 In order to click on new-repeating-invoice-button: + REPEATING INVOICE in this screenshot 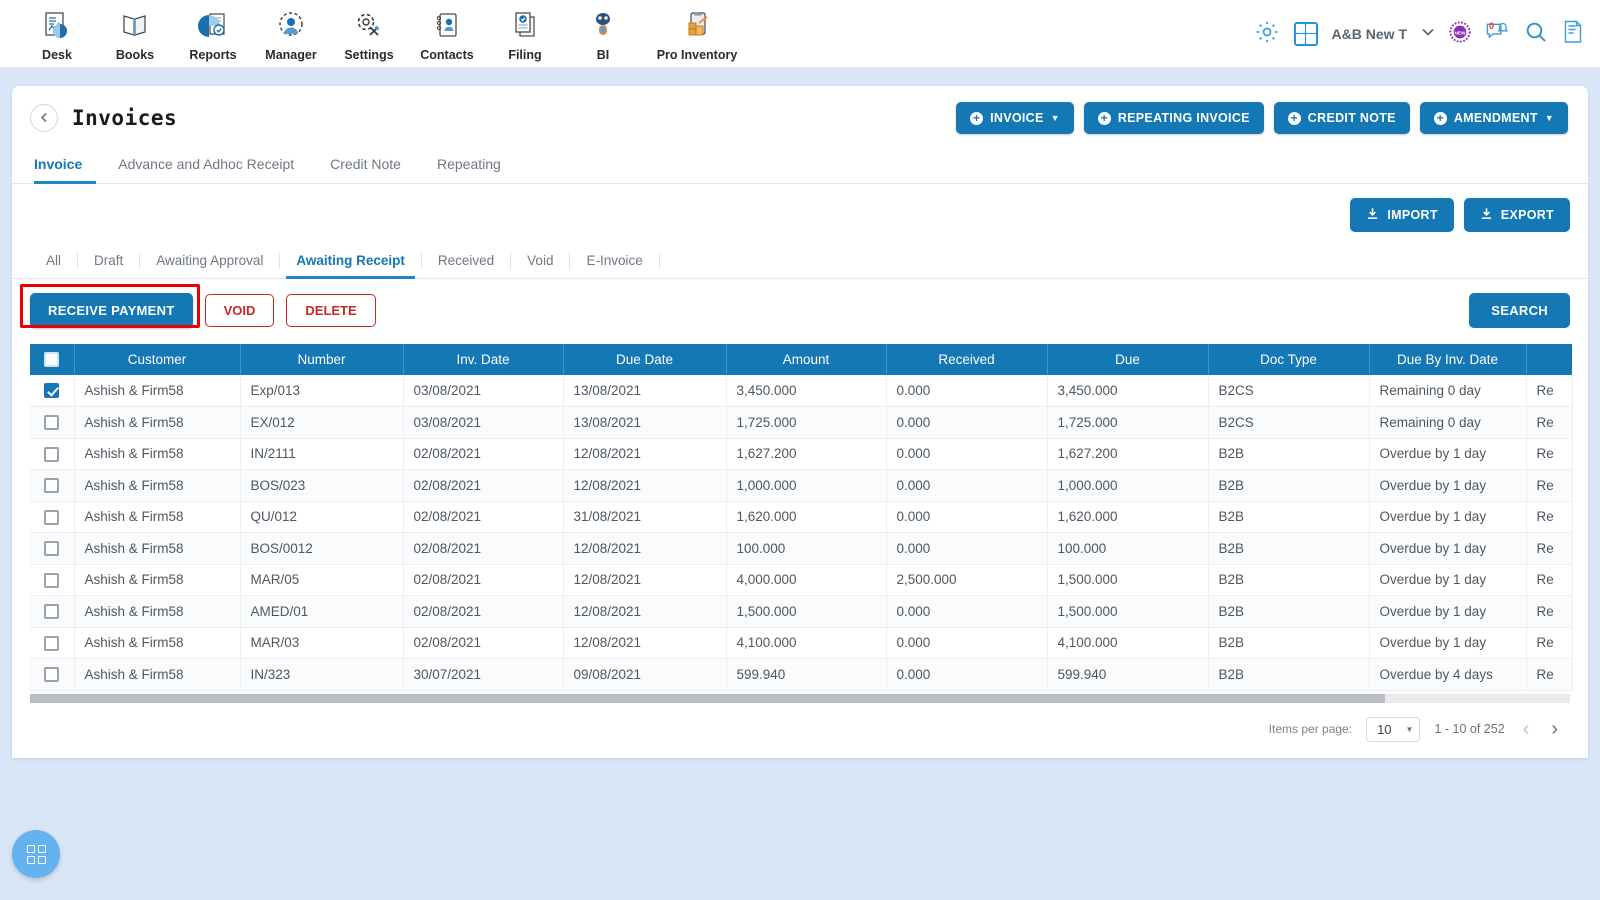, I will do `click(1173, 118)`.